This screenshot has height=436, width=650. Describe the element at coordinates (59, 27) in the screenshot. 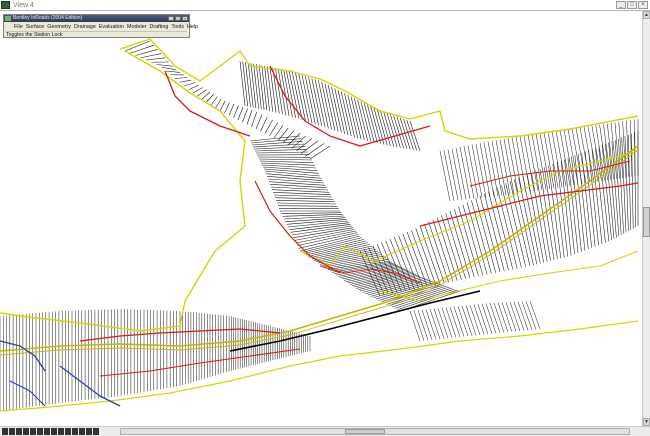

I see `menu-geometry: Geometry` at that location.